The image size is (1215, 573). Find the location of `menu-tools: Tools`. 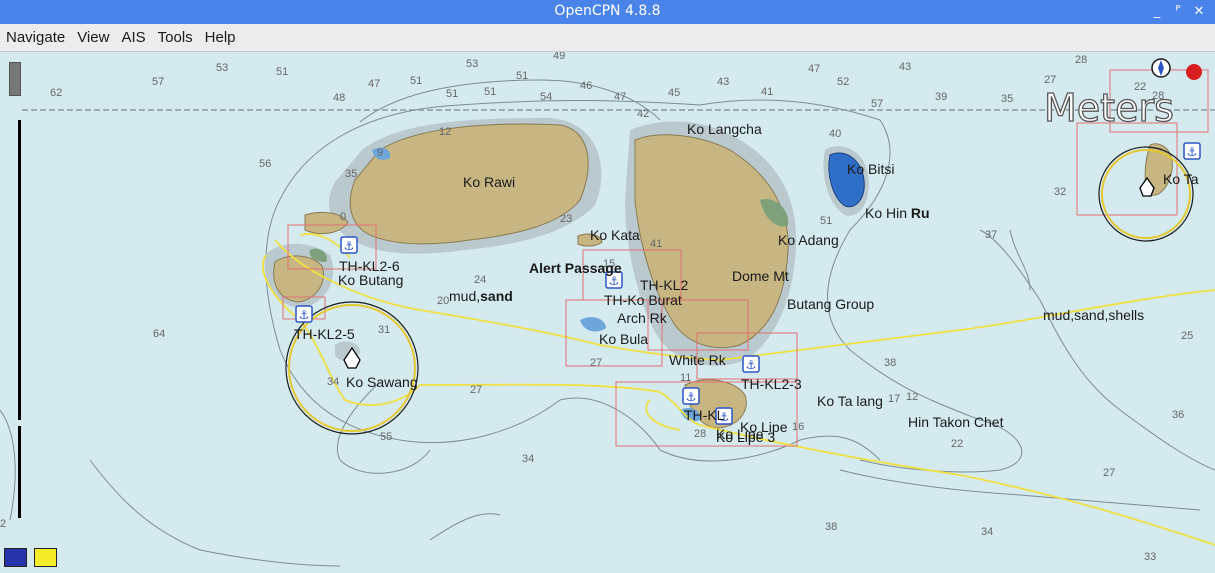

menu-tools: Tools is located at coordinates (175, 37).